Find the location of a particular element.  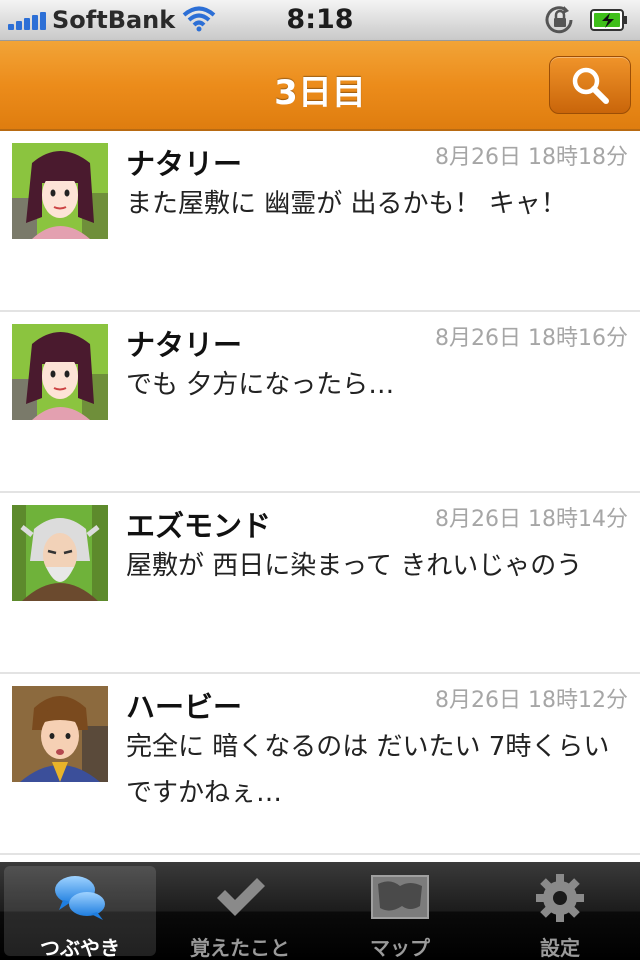

battery-charging-icon is located at coordinates (608, 20).